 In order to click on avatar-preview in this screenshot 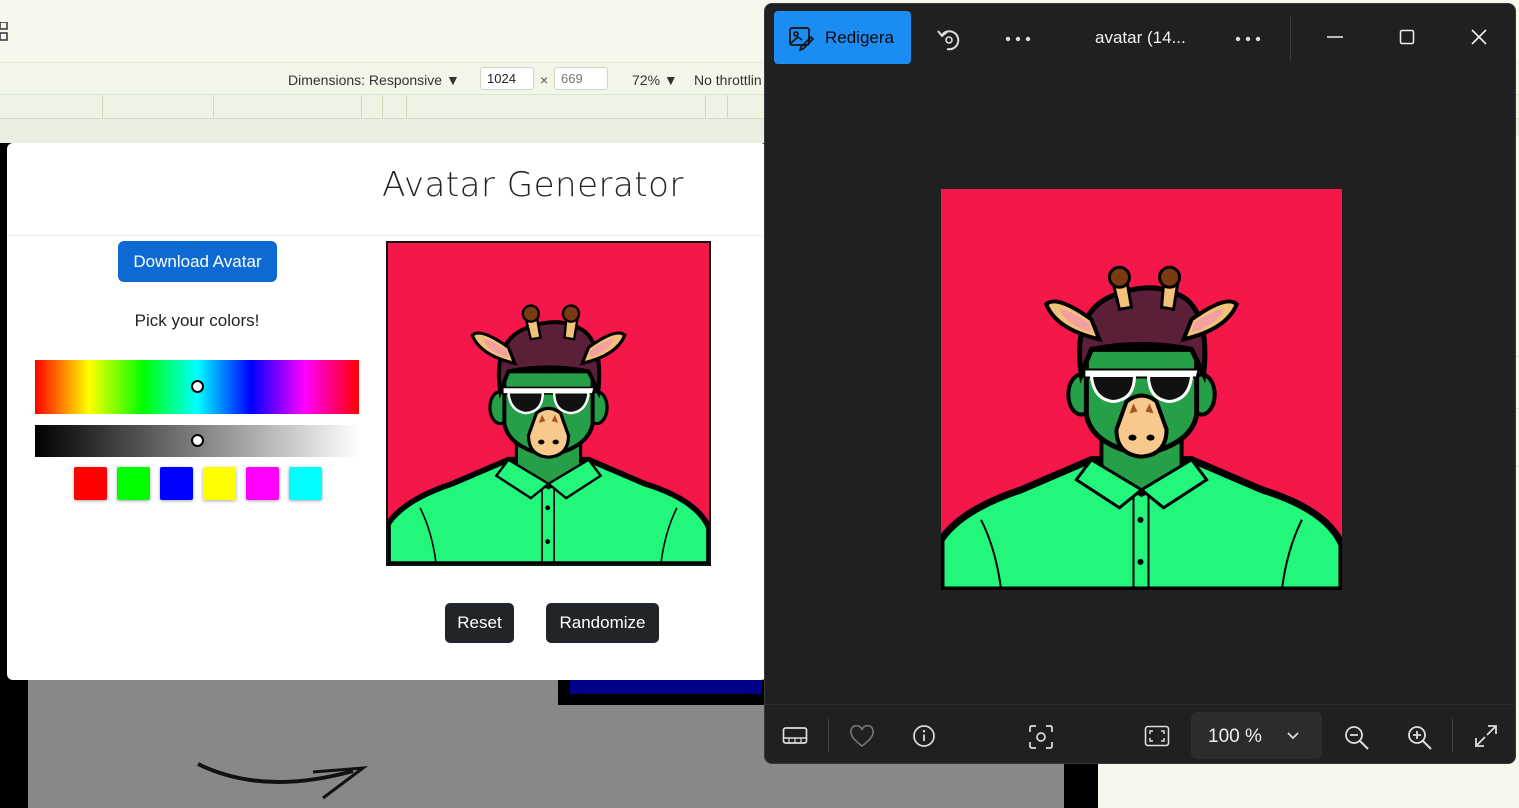, I will do `click(548, 403)`.